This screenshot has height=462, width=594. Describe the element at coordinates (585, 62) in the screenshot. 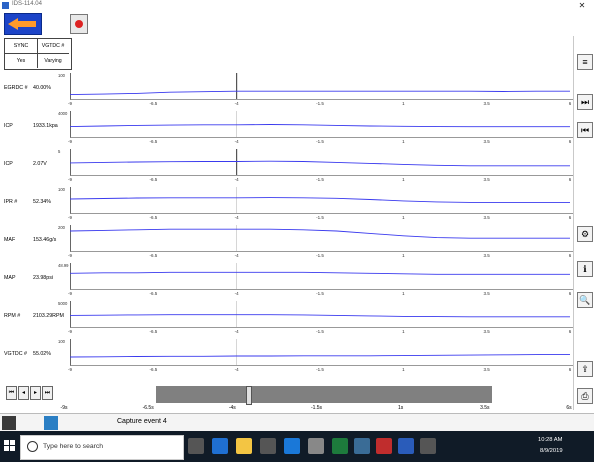

I see `menu-icon: ≡` at that location.